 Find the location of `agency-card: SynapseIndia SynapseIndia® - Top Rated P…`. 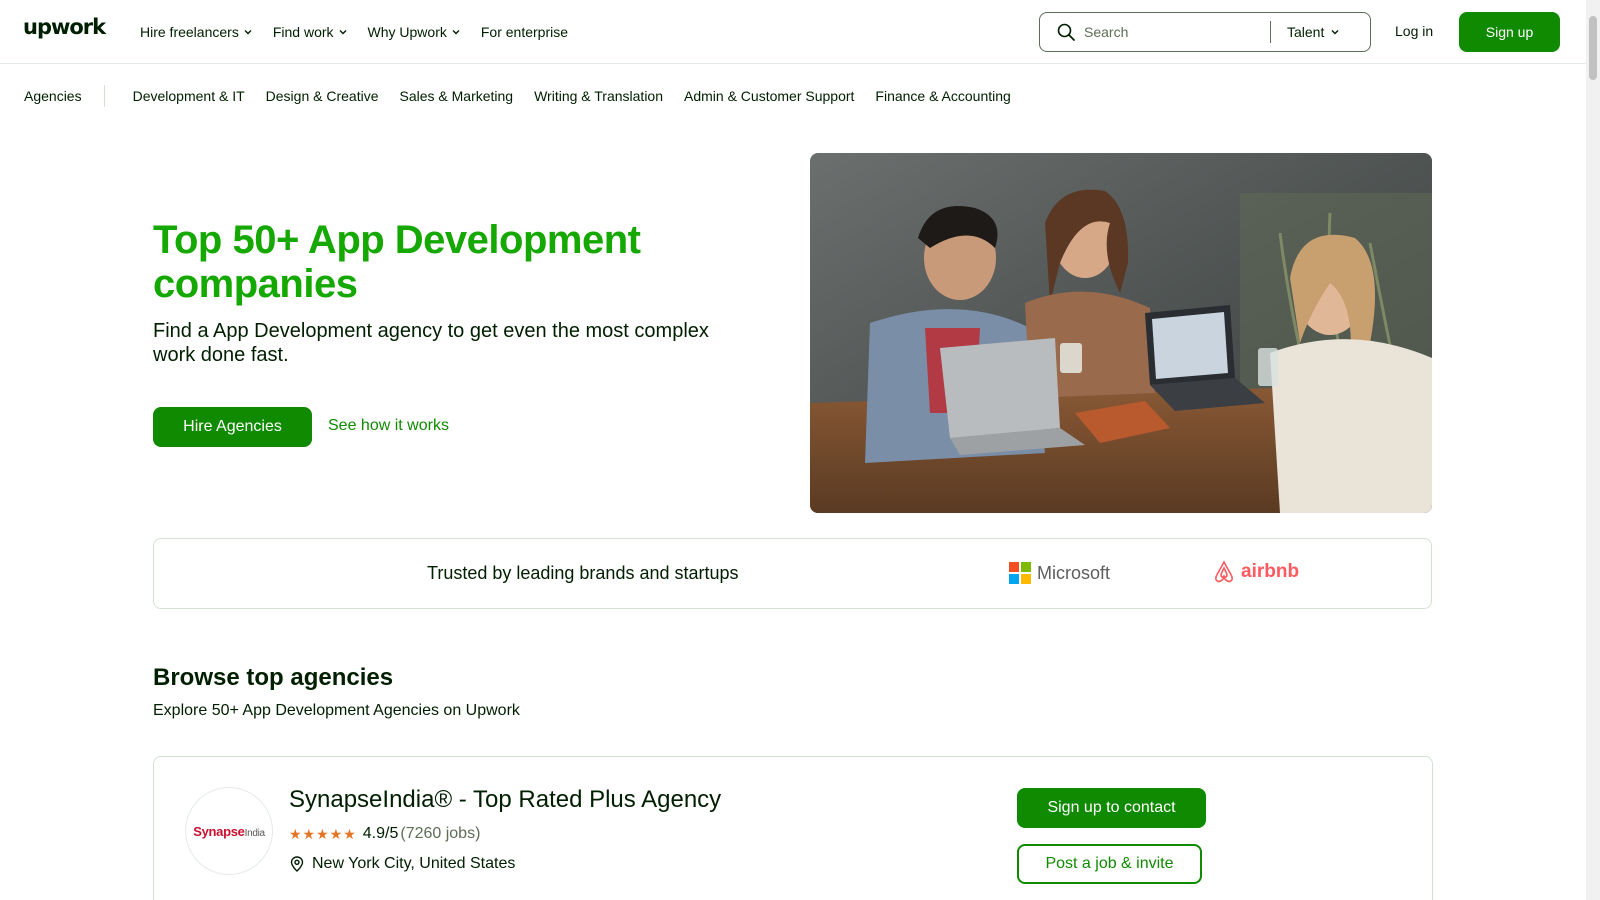

agency-card: SynapseIndia SynapseIndia® - Top Rated P… is located at coordinates (793, 828).